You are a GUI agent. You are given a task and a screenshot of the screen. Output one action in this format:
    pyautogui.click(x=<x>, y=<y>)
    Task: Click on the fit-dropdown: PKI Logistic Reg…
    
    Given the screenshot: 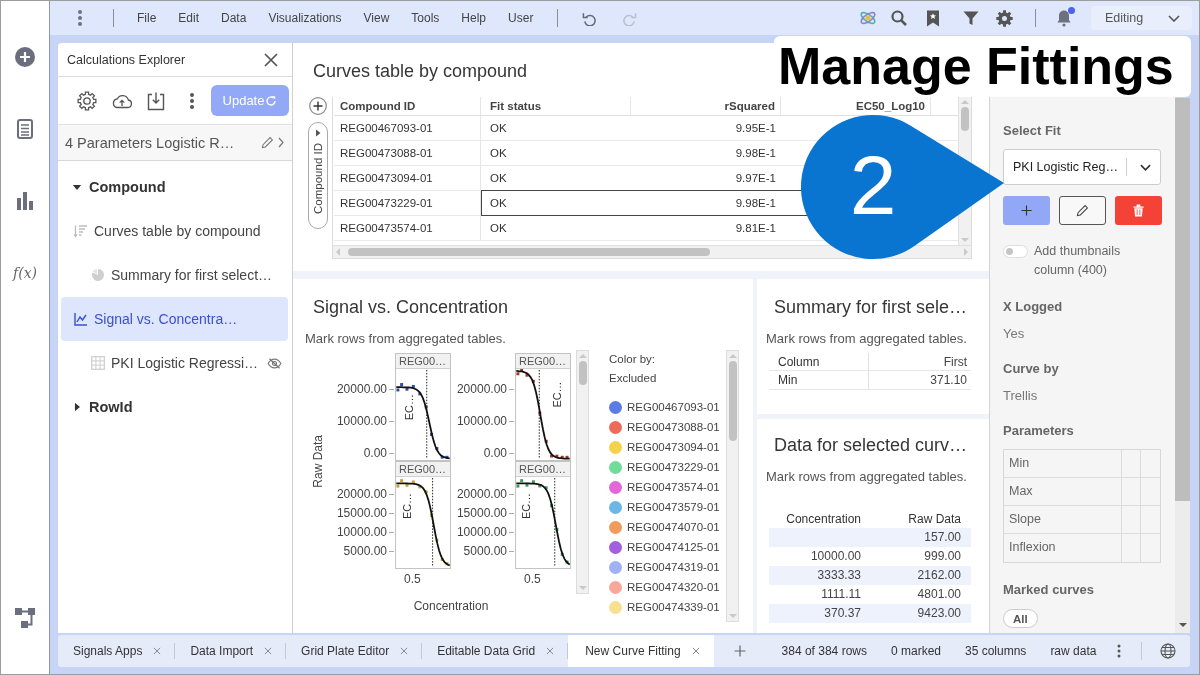 What is the action you would take?
    pyautogui.click(x=1082, y=167)
    